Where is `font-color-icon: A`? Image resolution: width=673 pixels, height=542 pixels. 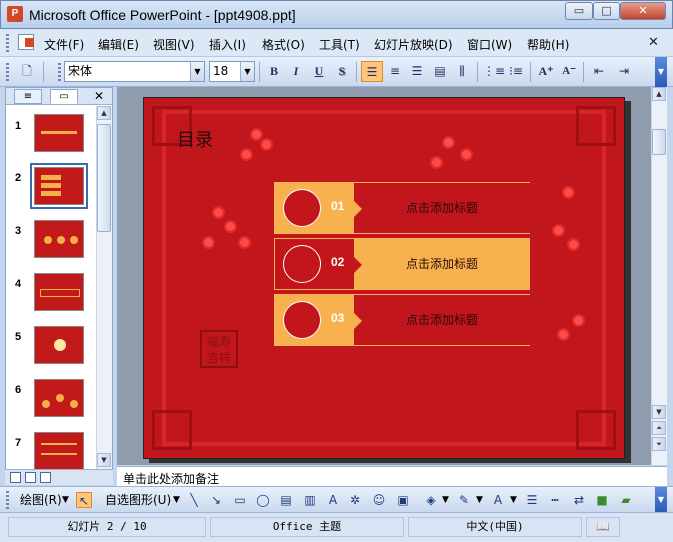 font-color-icon: A is located at coordinates (498, 500).